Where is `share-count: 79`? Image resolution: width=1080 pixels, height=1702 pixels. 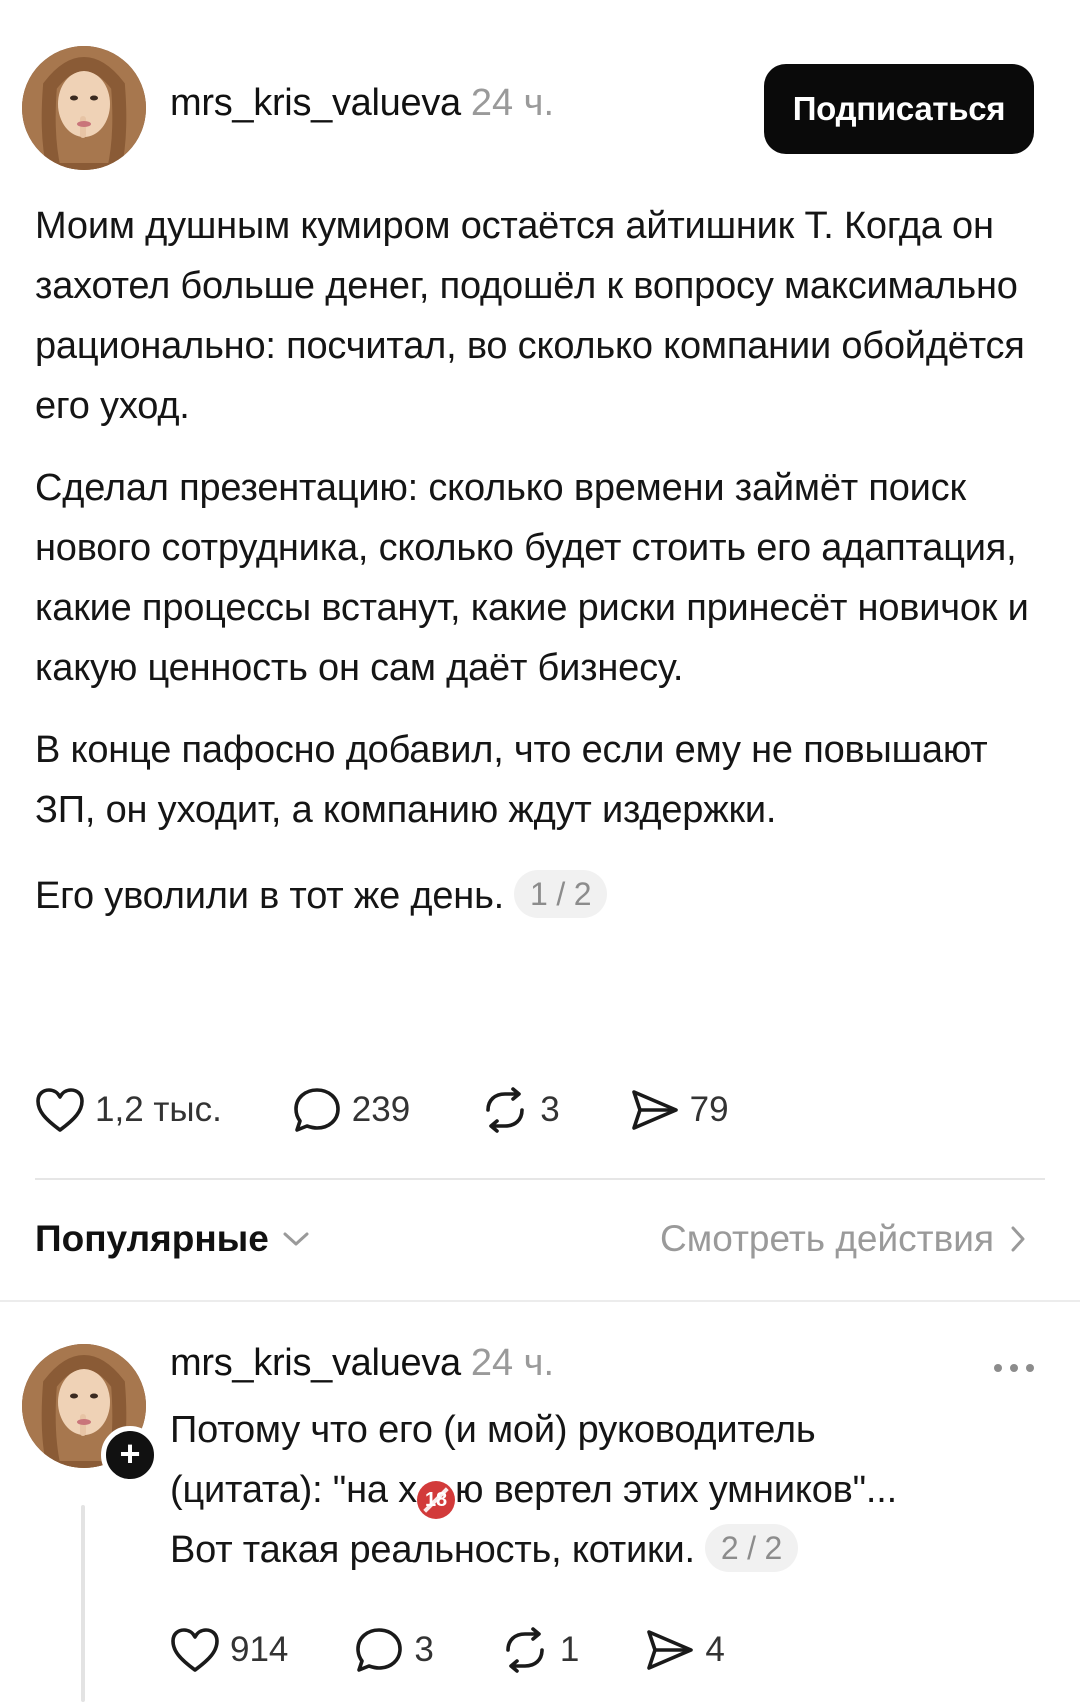
share-count: 79 is located at coordinates (709, 1109).